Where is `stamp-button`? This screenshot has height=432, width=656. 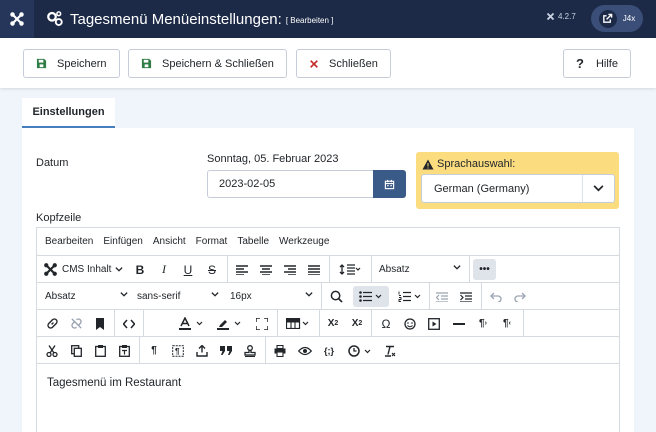
stamp-button is located at coordinates (250, 350).